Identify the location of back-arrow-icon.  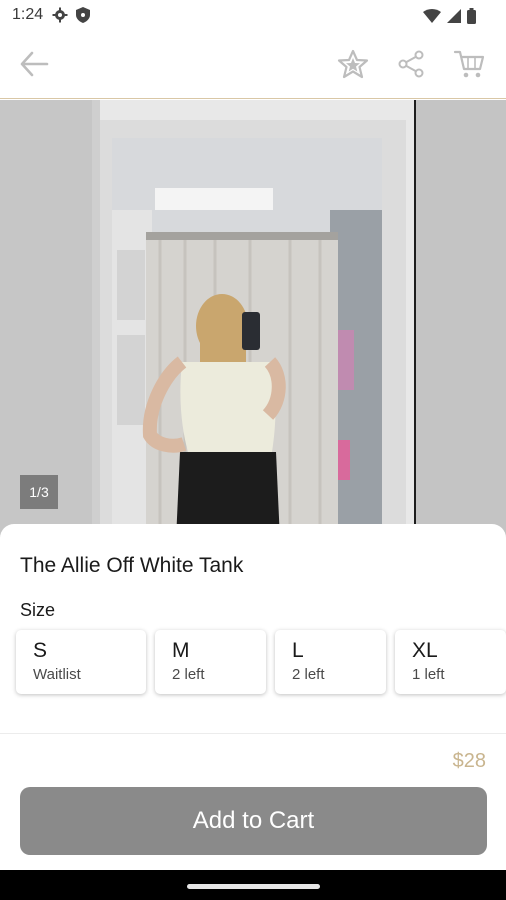
(34, 66).